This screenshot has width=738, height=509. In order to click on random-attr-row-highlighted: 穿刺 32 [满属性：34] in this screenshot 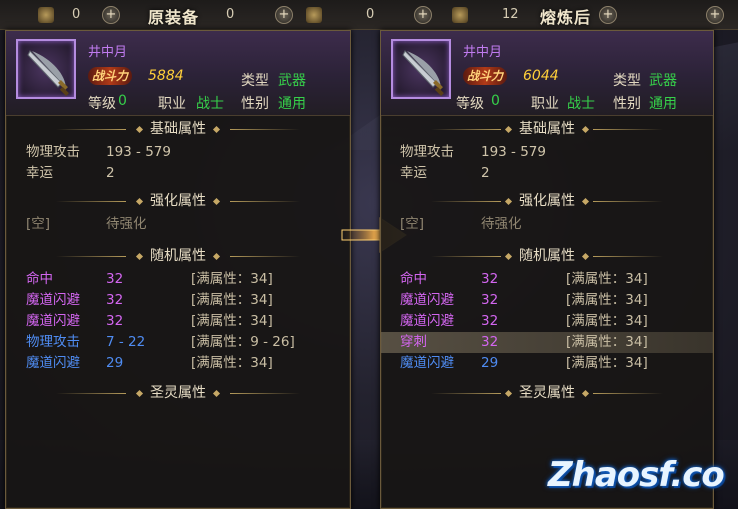, I will do `click(547, 342)`.